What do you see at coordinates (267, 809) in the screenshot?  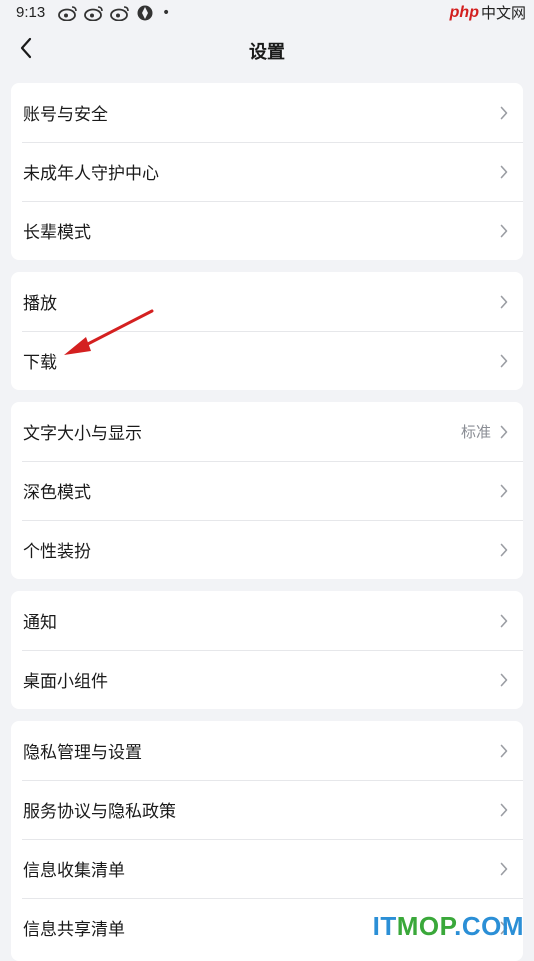 I see `settings-item-service-agreement: 服务协议与隐私政策` at bounding box center [267, 809].